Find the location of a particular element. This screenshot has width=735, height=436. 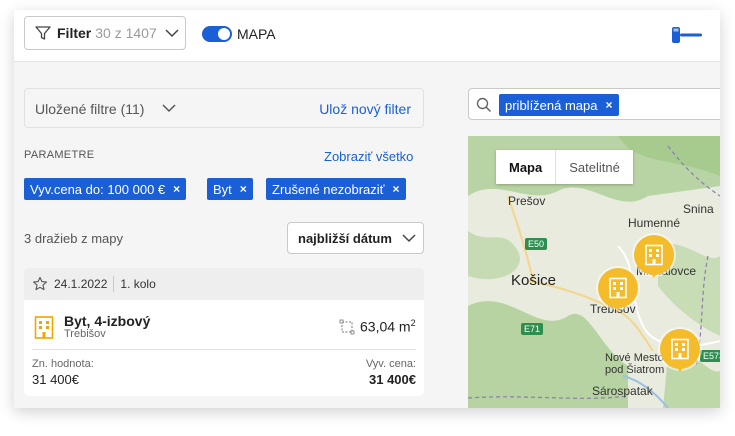

chip-label: Vyv.cena do: 100 000 € is located at coordinates (98, 189).